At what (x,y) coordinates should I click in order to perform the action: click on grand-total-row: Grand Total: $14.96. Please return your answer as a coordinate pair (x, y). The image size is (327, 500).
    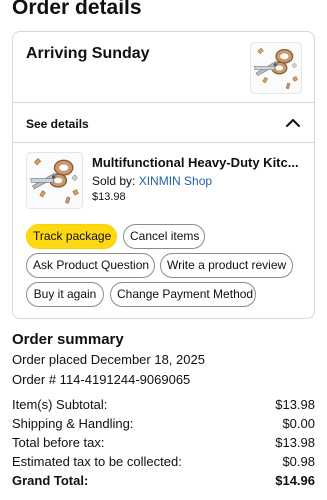
    Looking at the image, I should click on (163, 480).